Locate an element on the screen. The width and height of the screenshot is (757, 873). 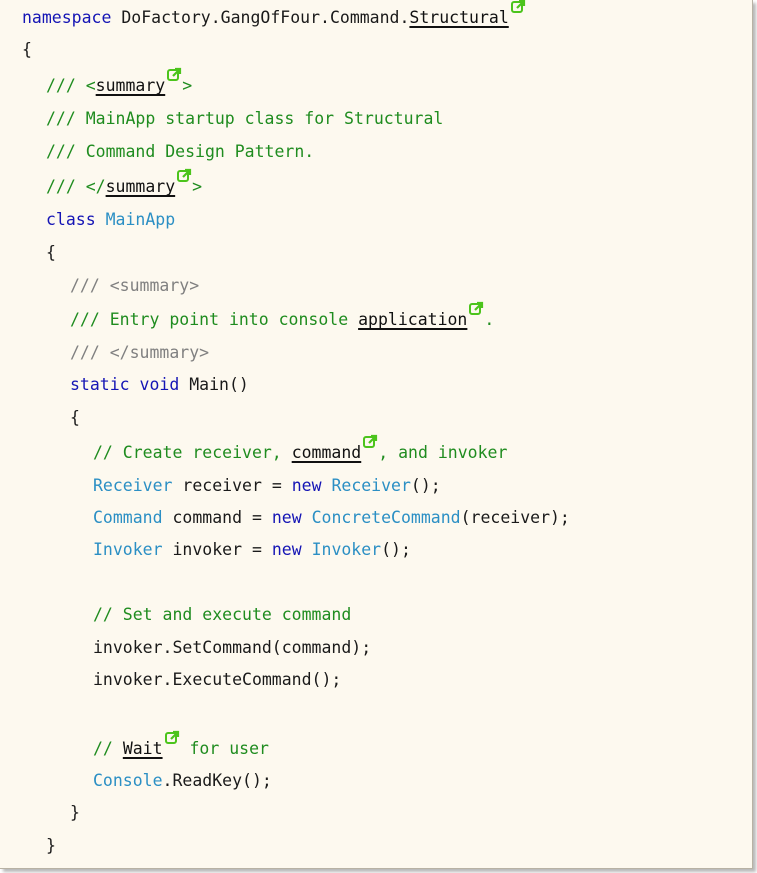
doc-comment: /// <summary> is located at coordinates (135, 285).